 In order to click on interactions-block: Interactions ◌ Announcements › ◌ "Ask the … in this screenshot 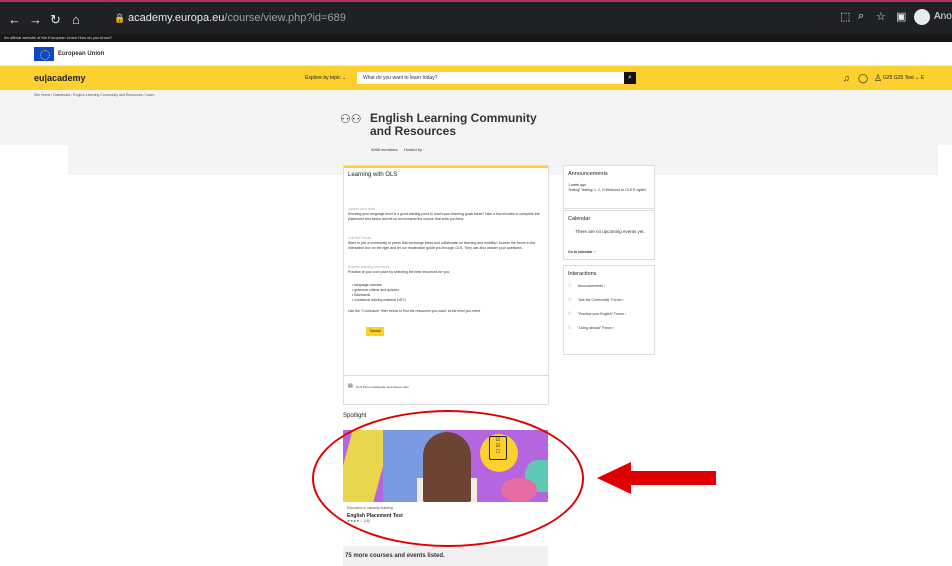, I will do `click(609, 310)`.